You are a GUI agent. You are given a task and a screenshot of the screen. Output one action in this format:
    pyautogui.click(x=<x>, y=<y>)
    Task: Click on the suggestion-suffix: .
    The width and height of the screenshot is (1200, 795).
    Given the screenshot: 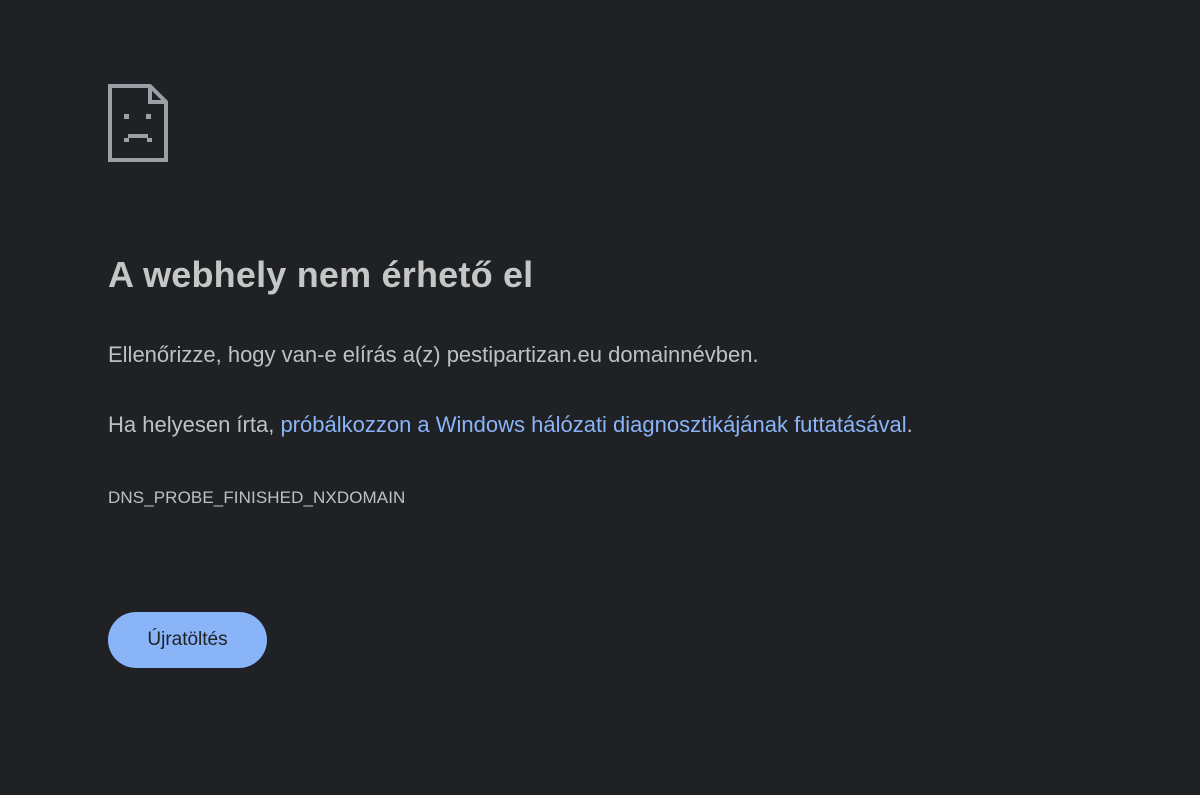 What is the action you would take?
    pyautogui.click(x=909, y=424)
    